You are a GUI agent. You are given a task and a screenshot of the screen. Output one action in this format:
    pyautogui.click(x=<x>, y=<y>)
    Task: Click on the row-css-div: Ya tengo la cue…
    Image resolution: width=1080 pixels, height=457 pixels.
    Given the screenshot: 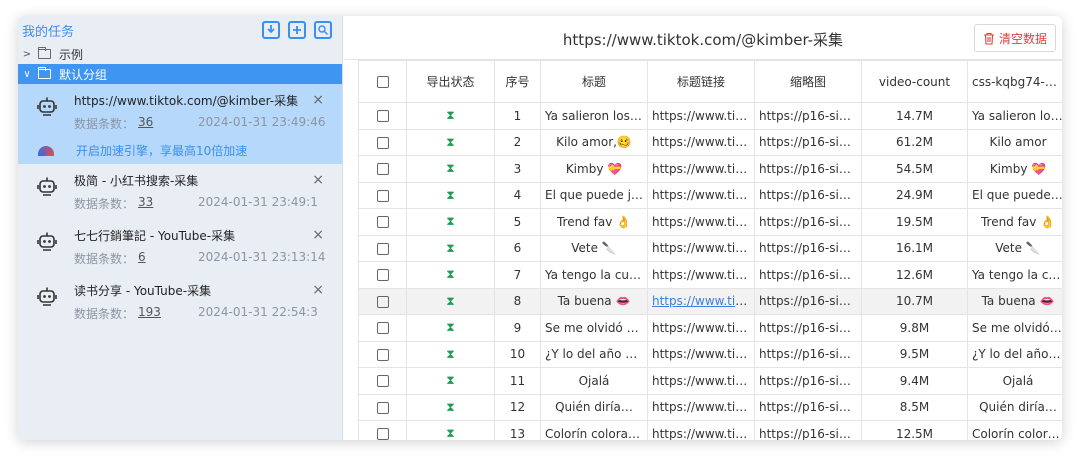 What is the action you would take?
    pyautogui.click(x=1017, y=274)
    